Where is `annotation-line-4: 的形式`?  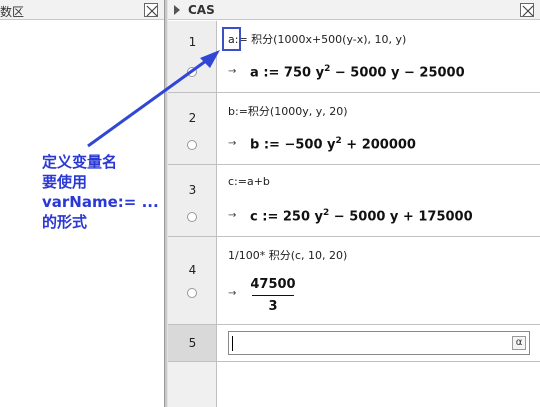 annotation-line-4: 的形式 is located at coordinates (65, 222).